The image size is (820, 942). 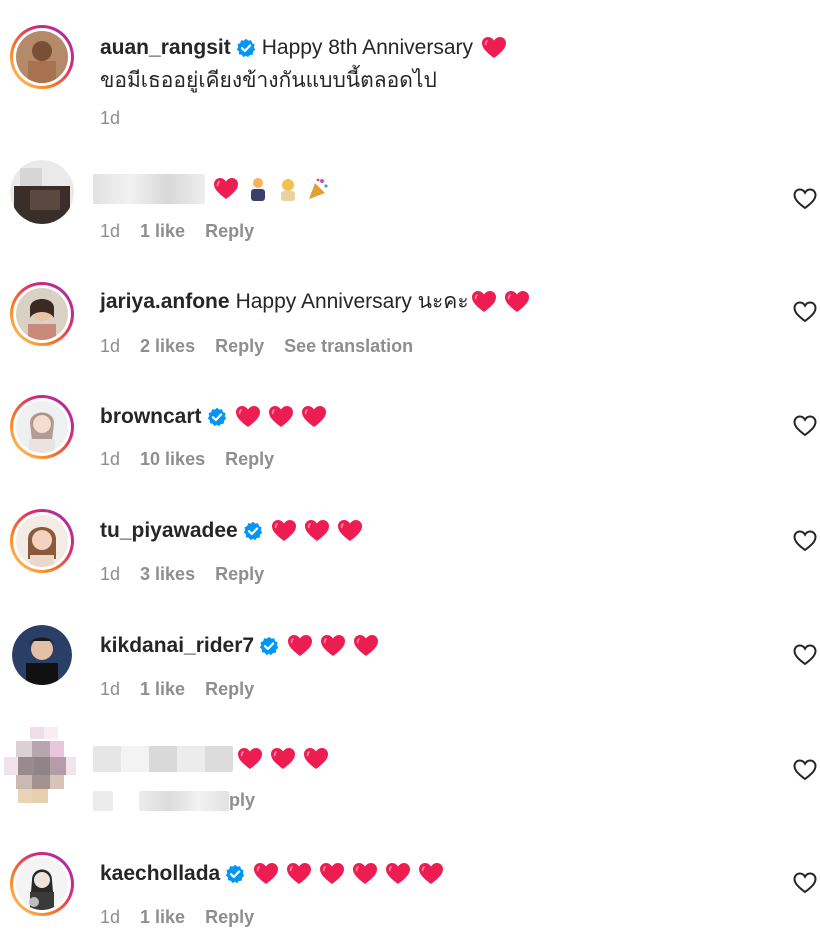 I want to click on username: jariya.anfone, so click(x=165, y=302).